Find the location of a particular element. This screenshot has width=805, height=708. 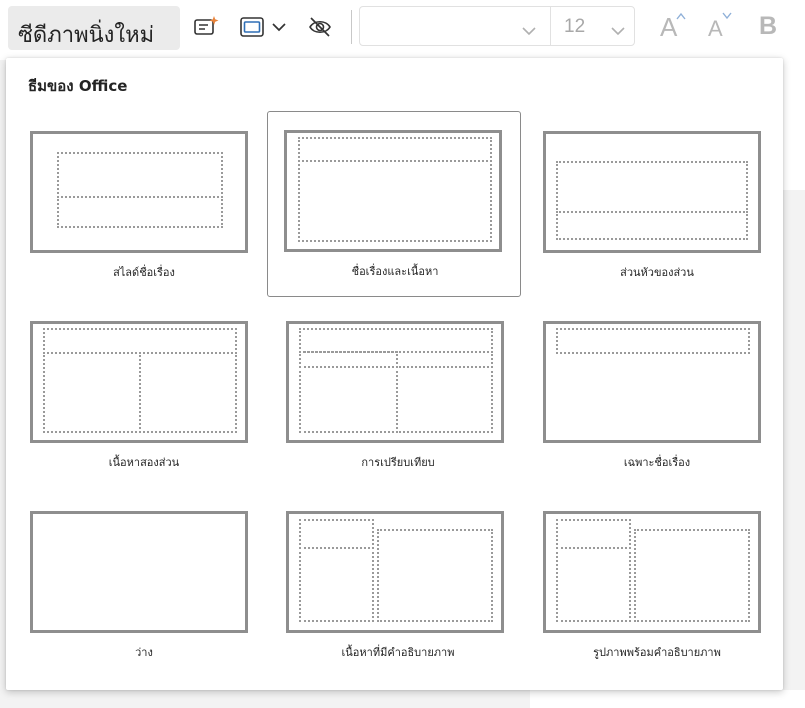

bold-label: B is located at coordinates (768, 26).